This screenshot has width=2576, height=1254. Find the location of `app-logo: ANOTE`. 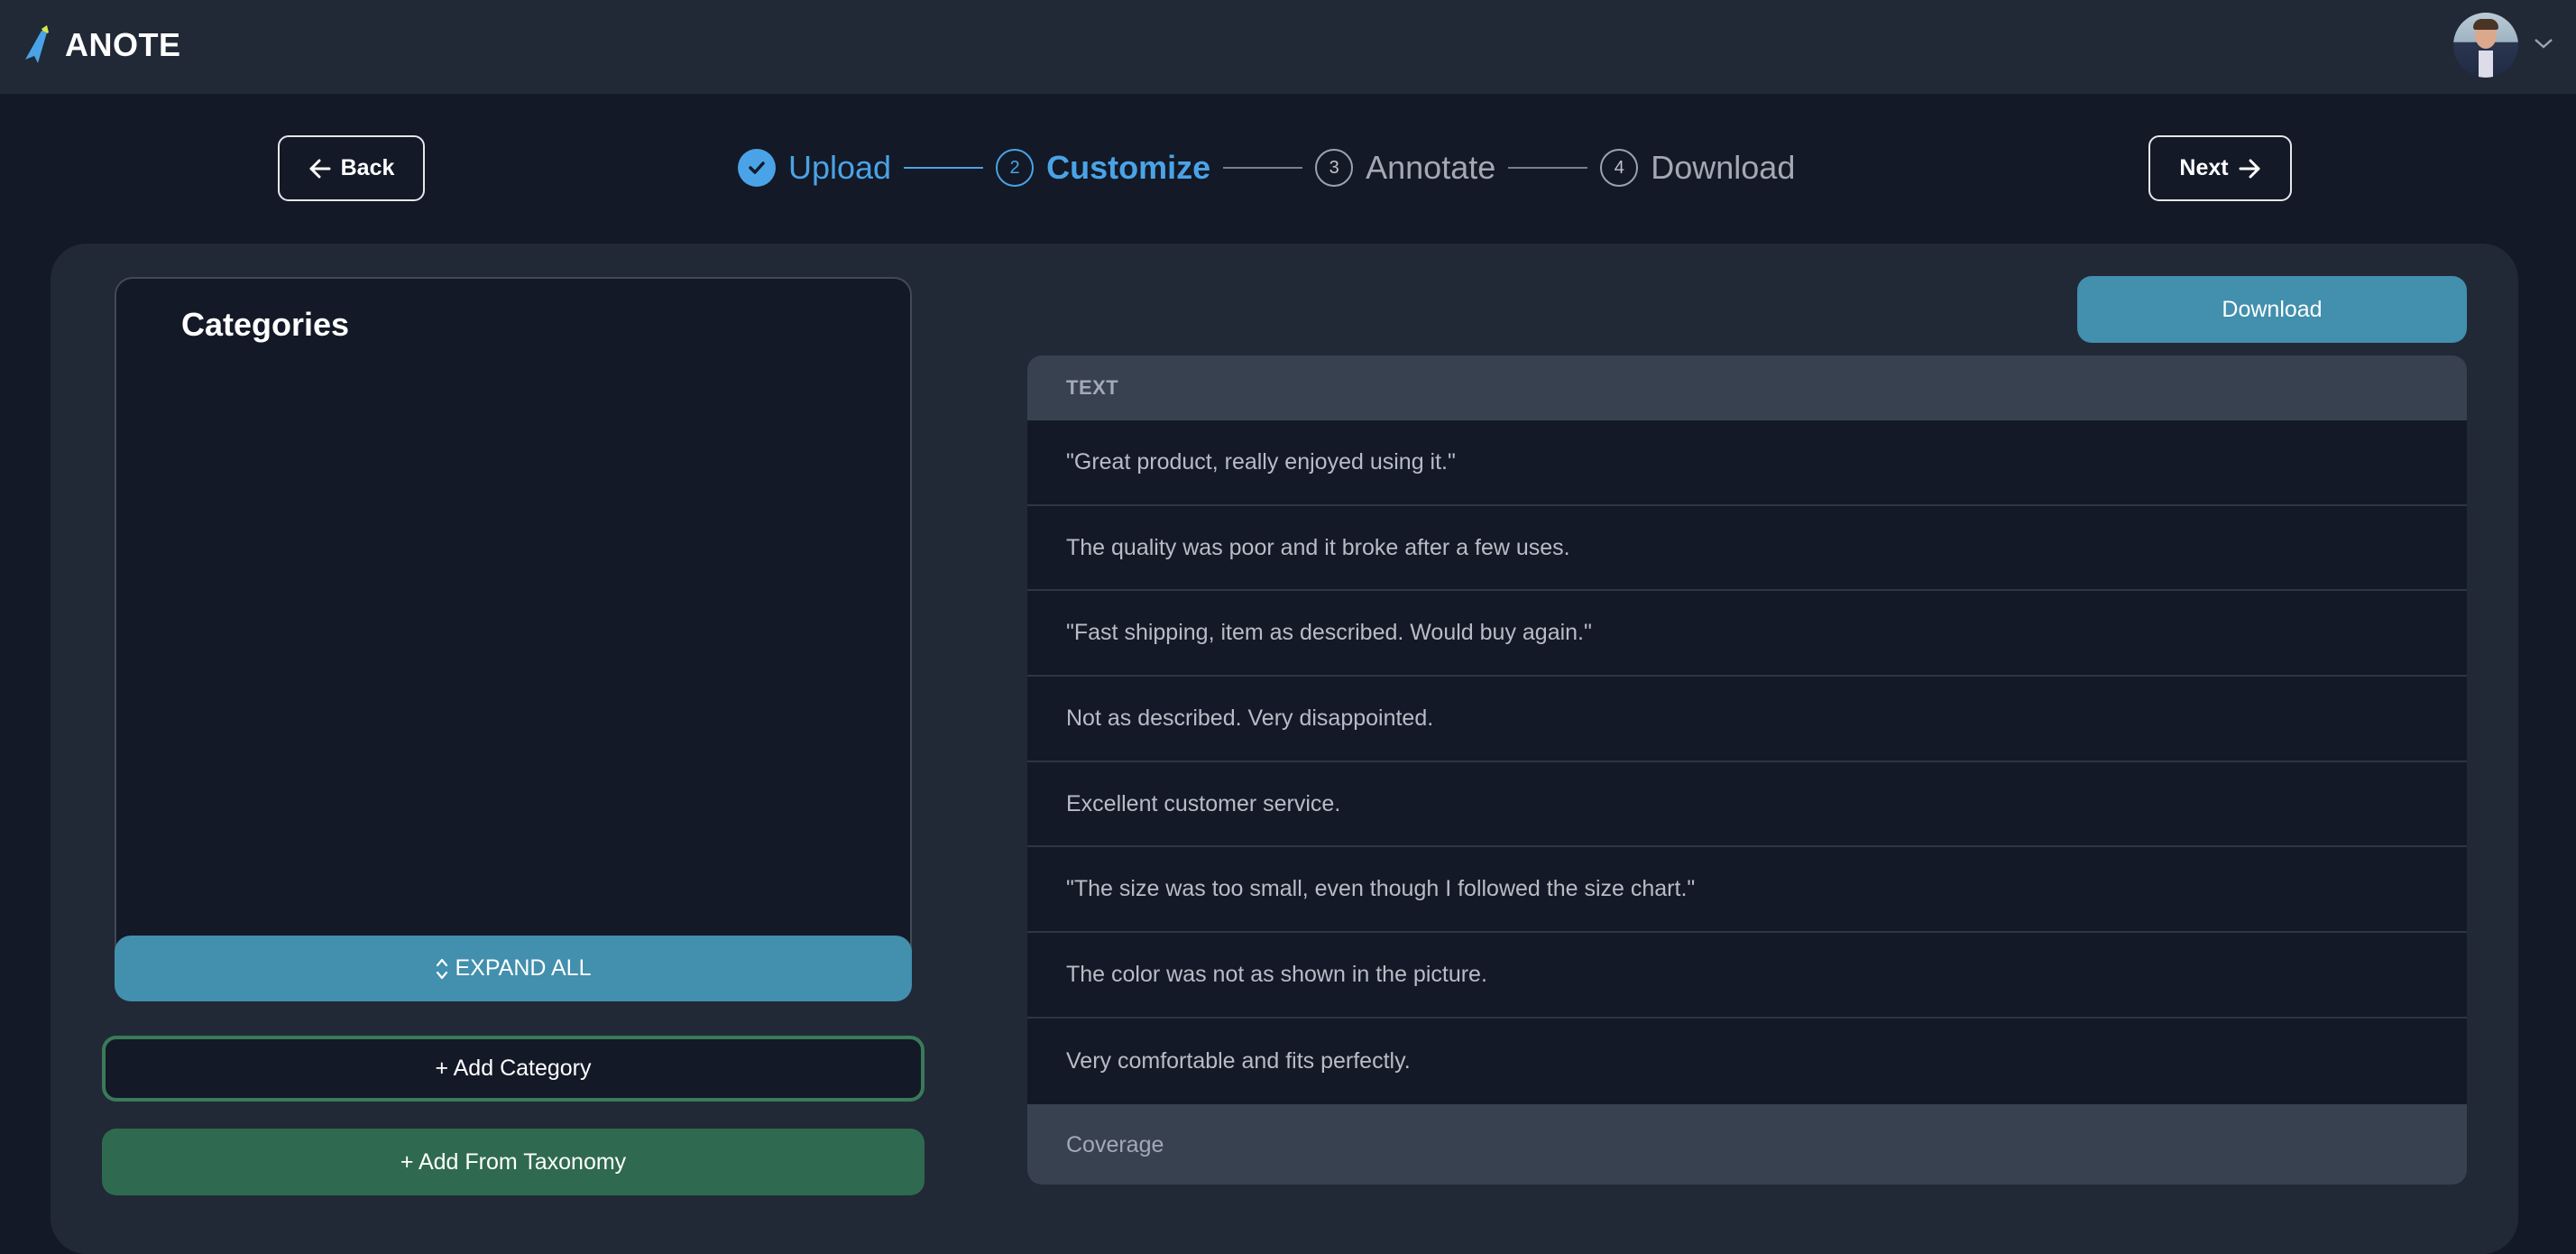

app-logo: ANOTE is located at coordinates (101, 45).